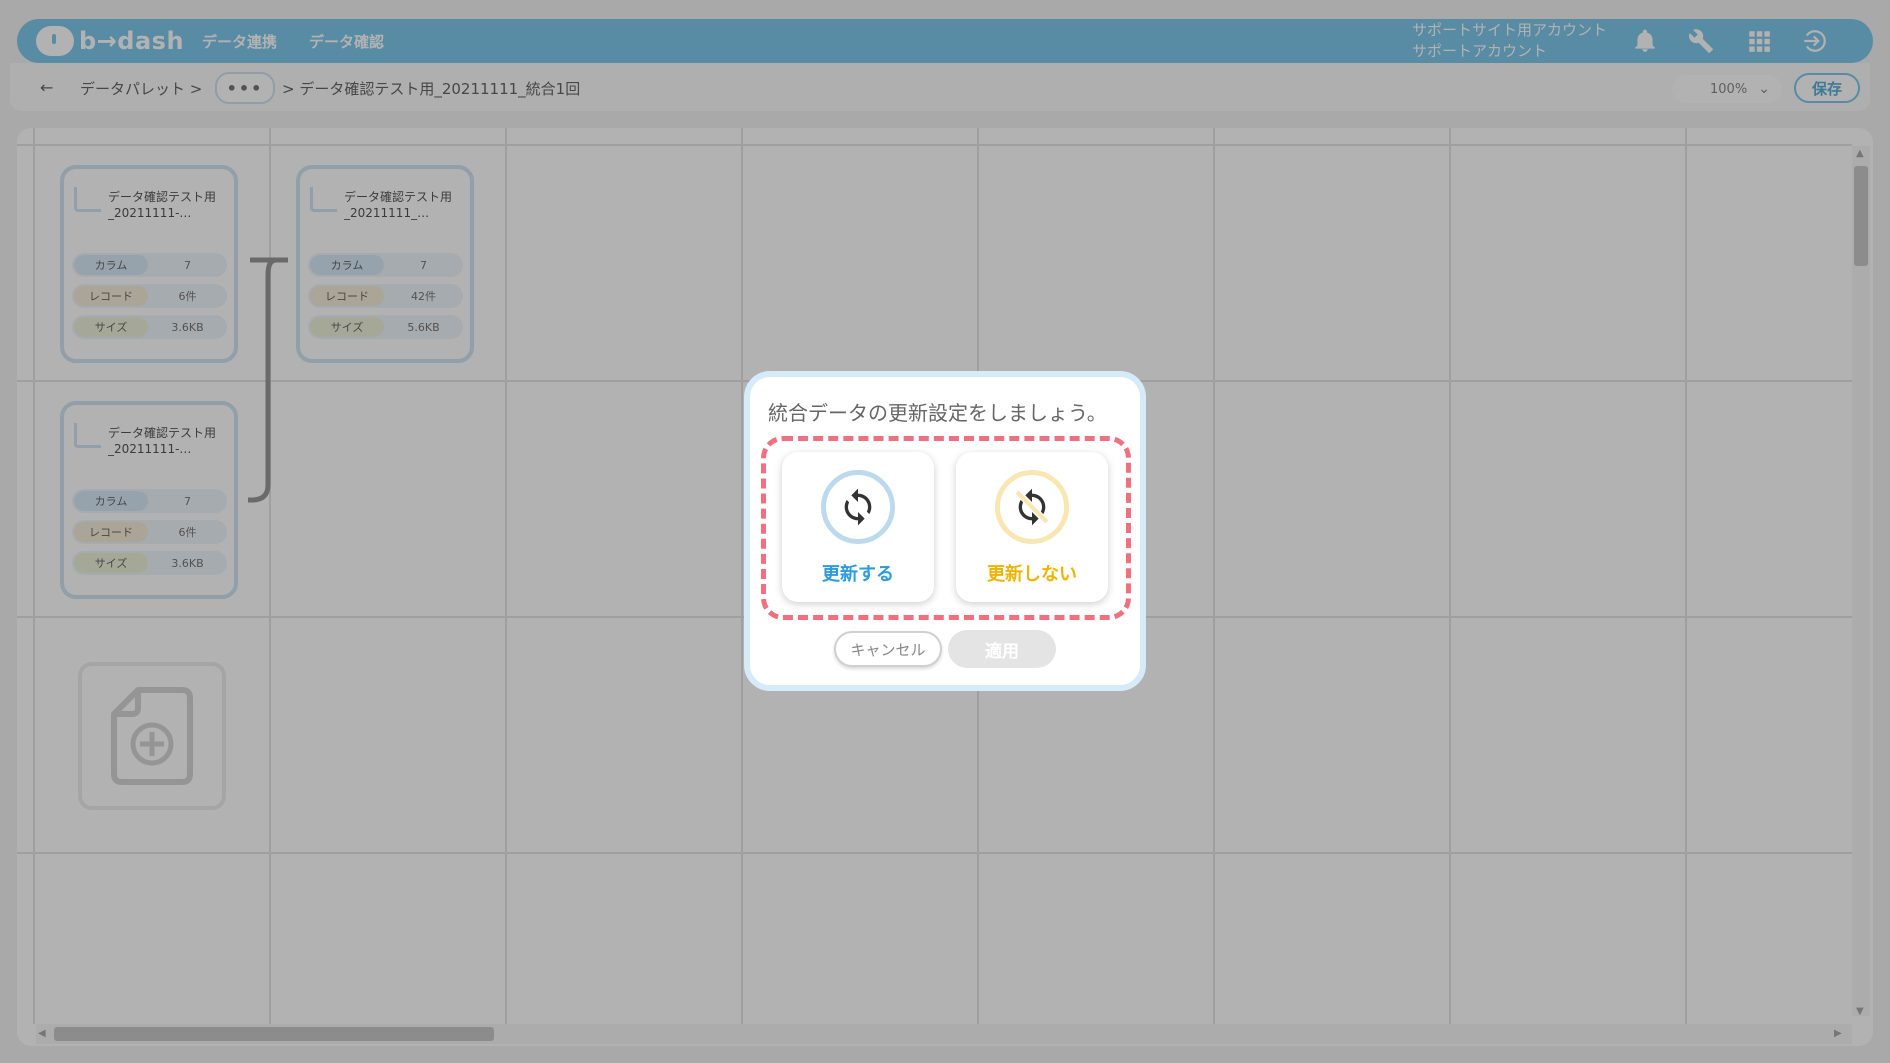 The width and height of the screenshot is (1890, 1063). I want to click on refresh-icon, so click(858, 507).